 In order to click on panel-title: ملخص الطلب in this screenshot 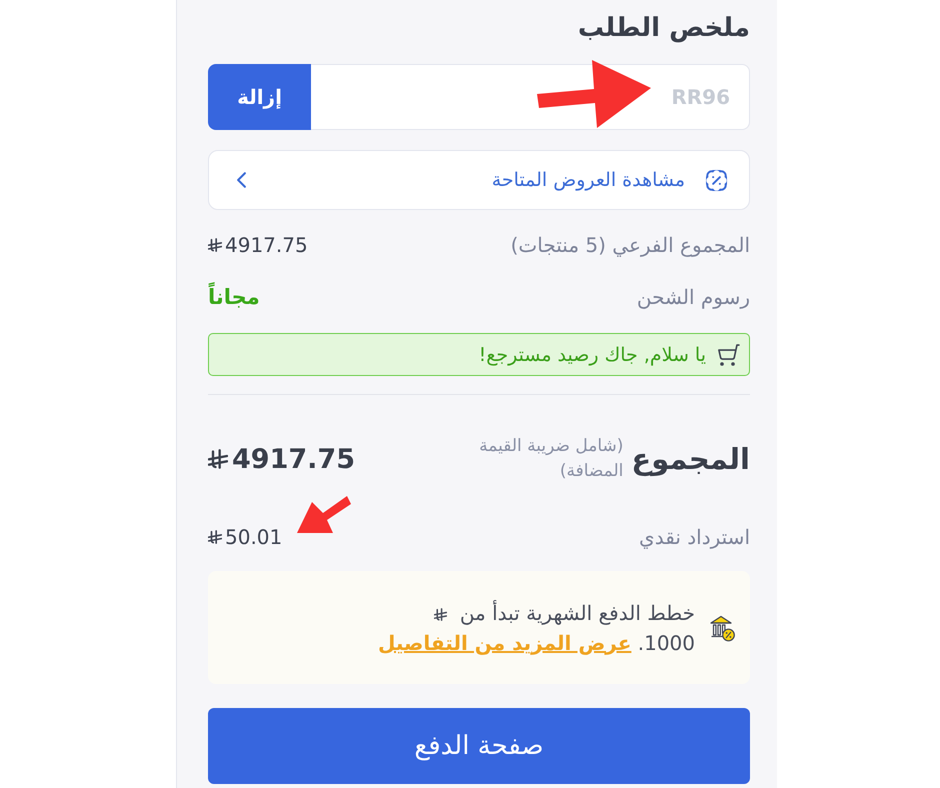, I will do `click(663, 28)`.